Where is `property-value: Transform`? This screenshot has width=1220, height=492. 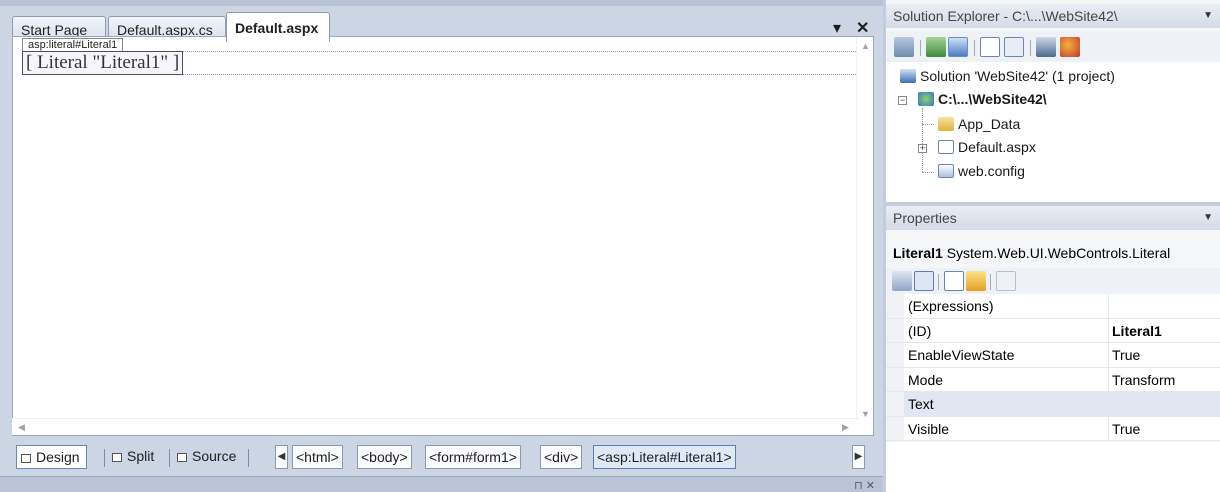 property-value: Transform is located at coordinates (1143, 380).